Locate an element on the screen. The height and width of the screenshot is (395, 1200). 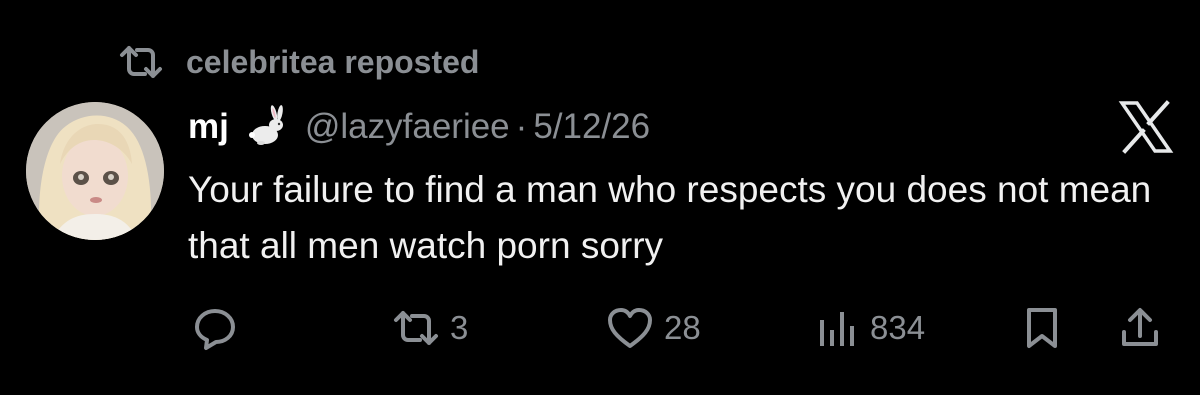
user-handle: @lazyfaeriee is located at coordinates (407, 127).